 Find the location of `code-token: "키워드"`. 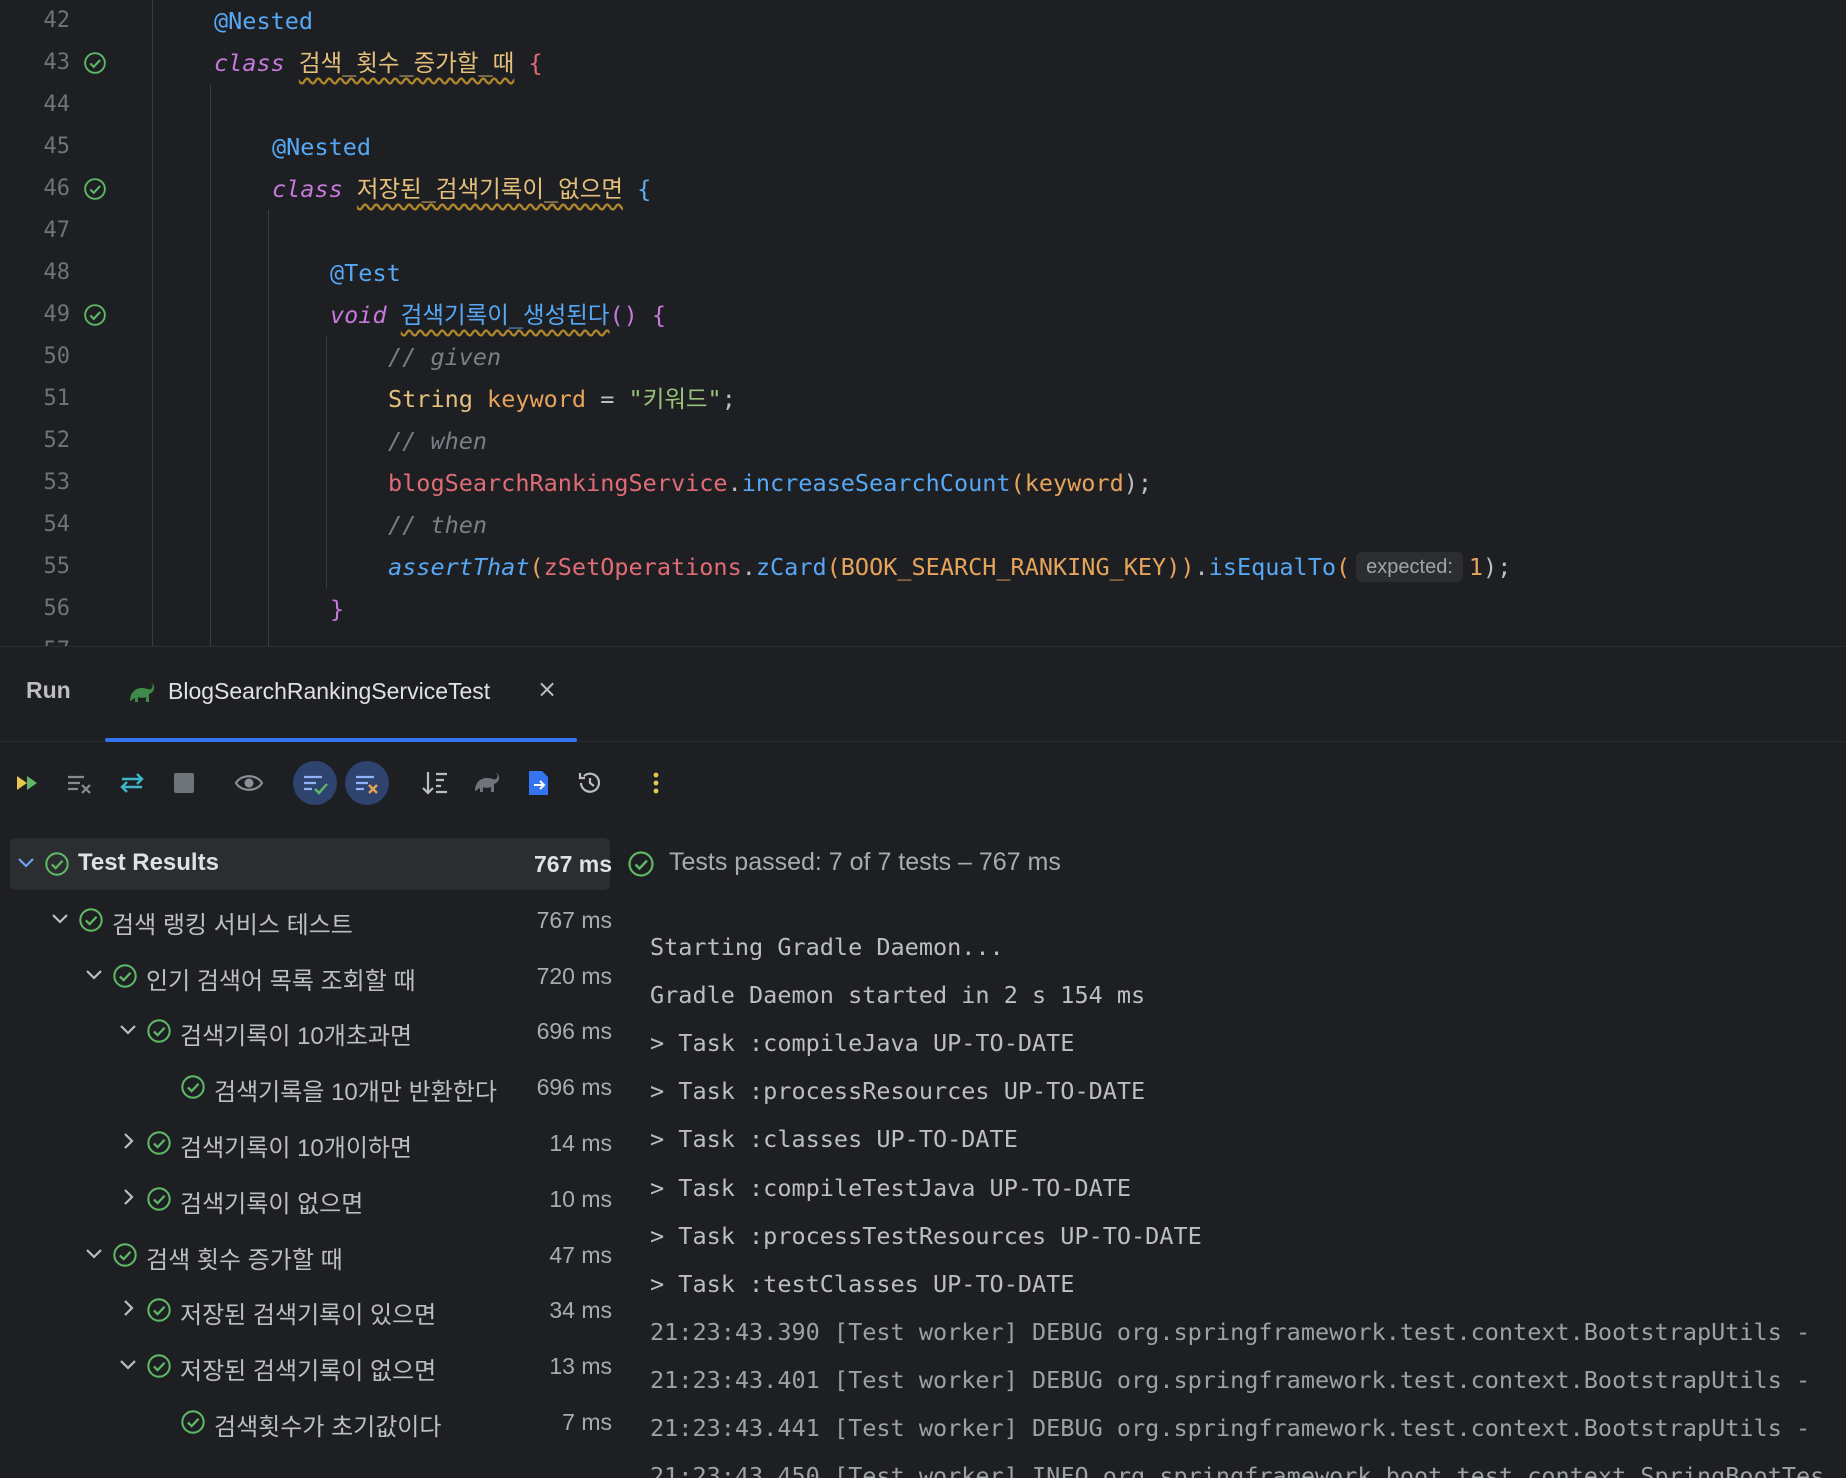

code-token: "키워드" is located at coordinates (675, 399).